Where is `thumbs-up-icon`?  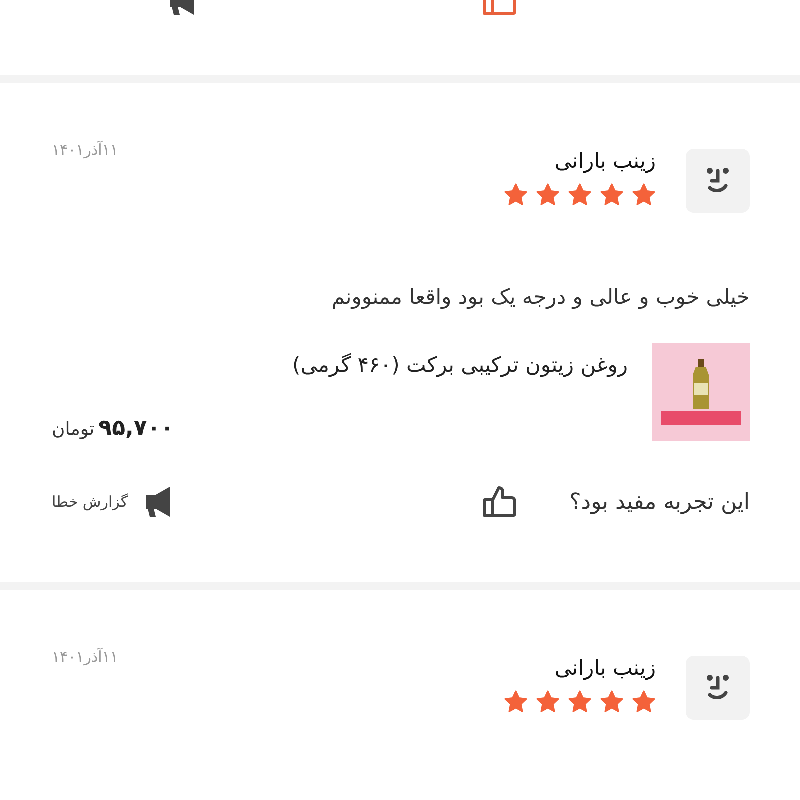
thumbs-up-icon is located at coordinates (500, 502).